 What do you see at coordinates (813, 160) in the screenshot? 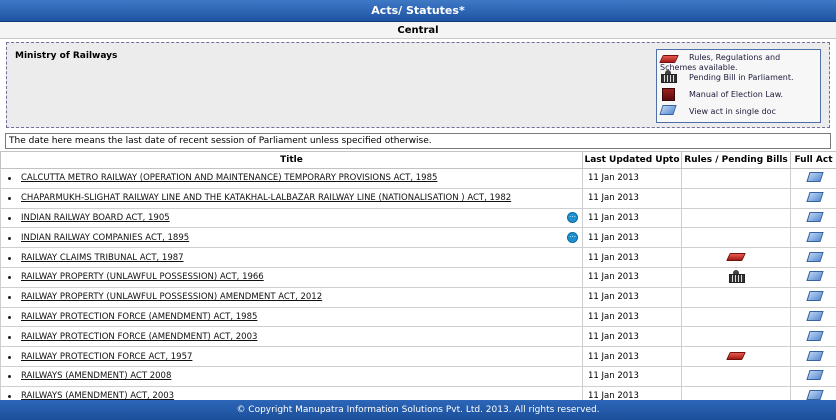
I see `column-header-full-act: Full Act` at bounding box center [813, 160].